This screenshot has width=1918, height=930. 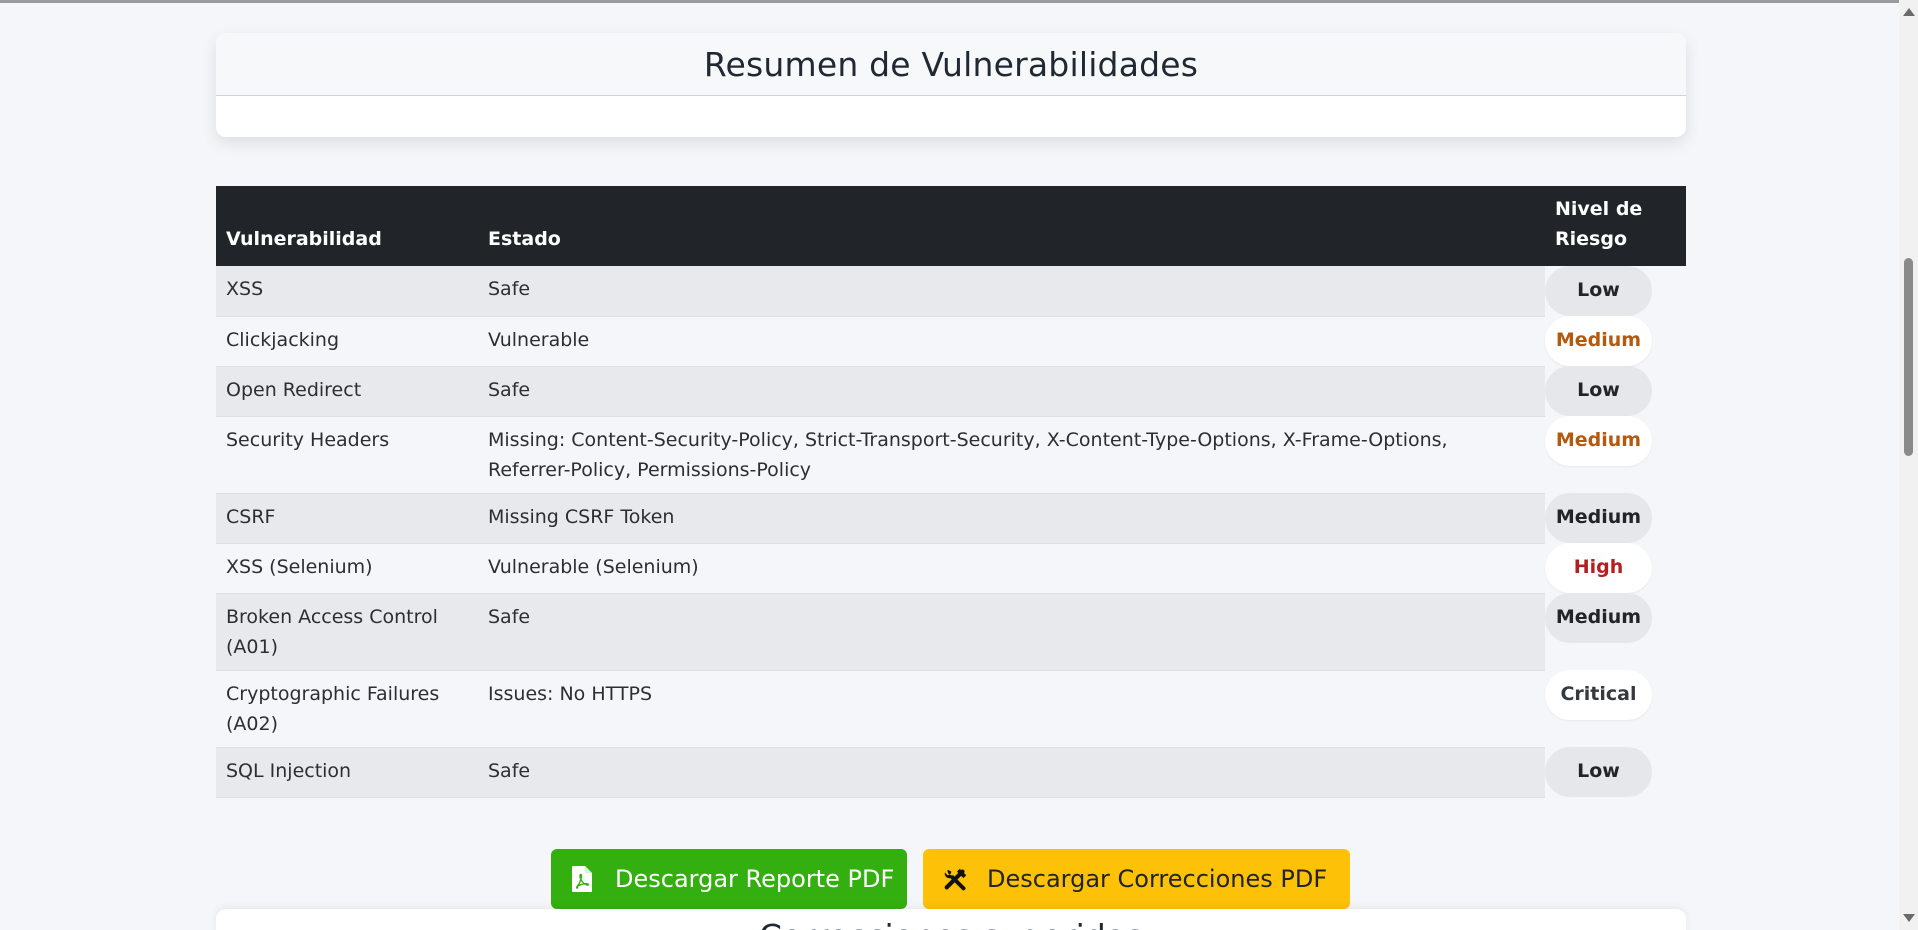 I want to click on corrections-card: Correcciones sugeridas, so click(x=951, y=919).